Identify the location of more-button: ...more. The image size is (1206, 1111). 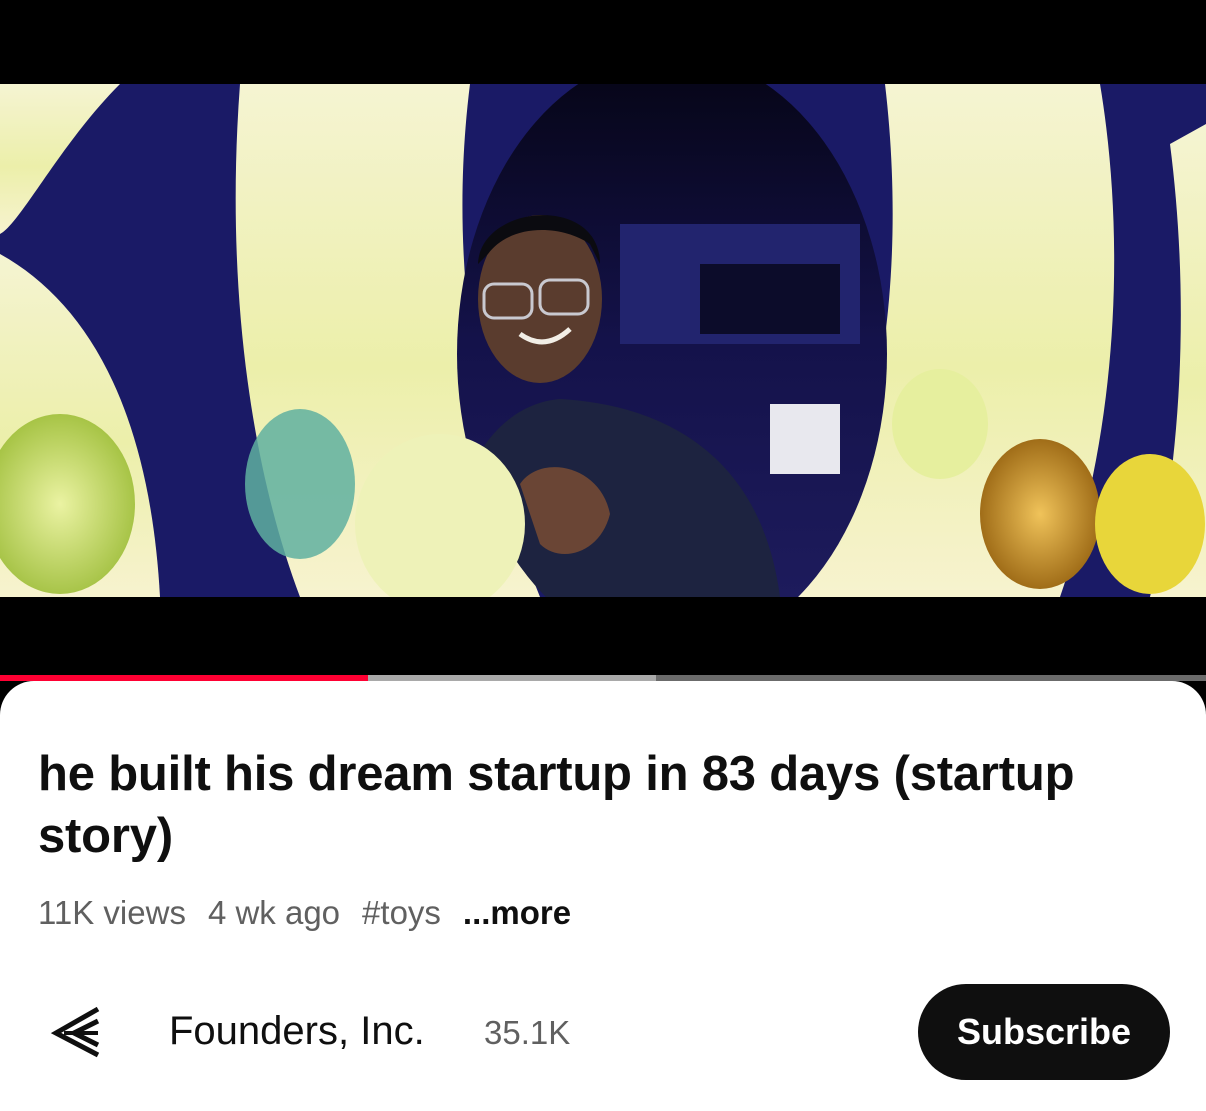
(517, 913).